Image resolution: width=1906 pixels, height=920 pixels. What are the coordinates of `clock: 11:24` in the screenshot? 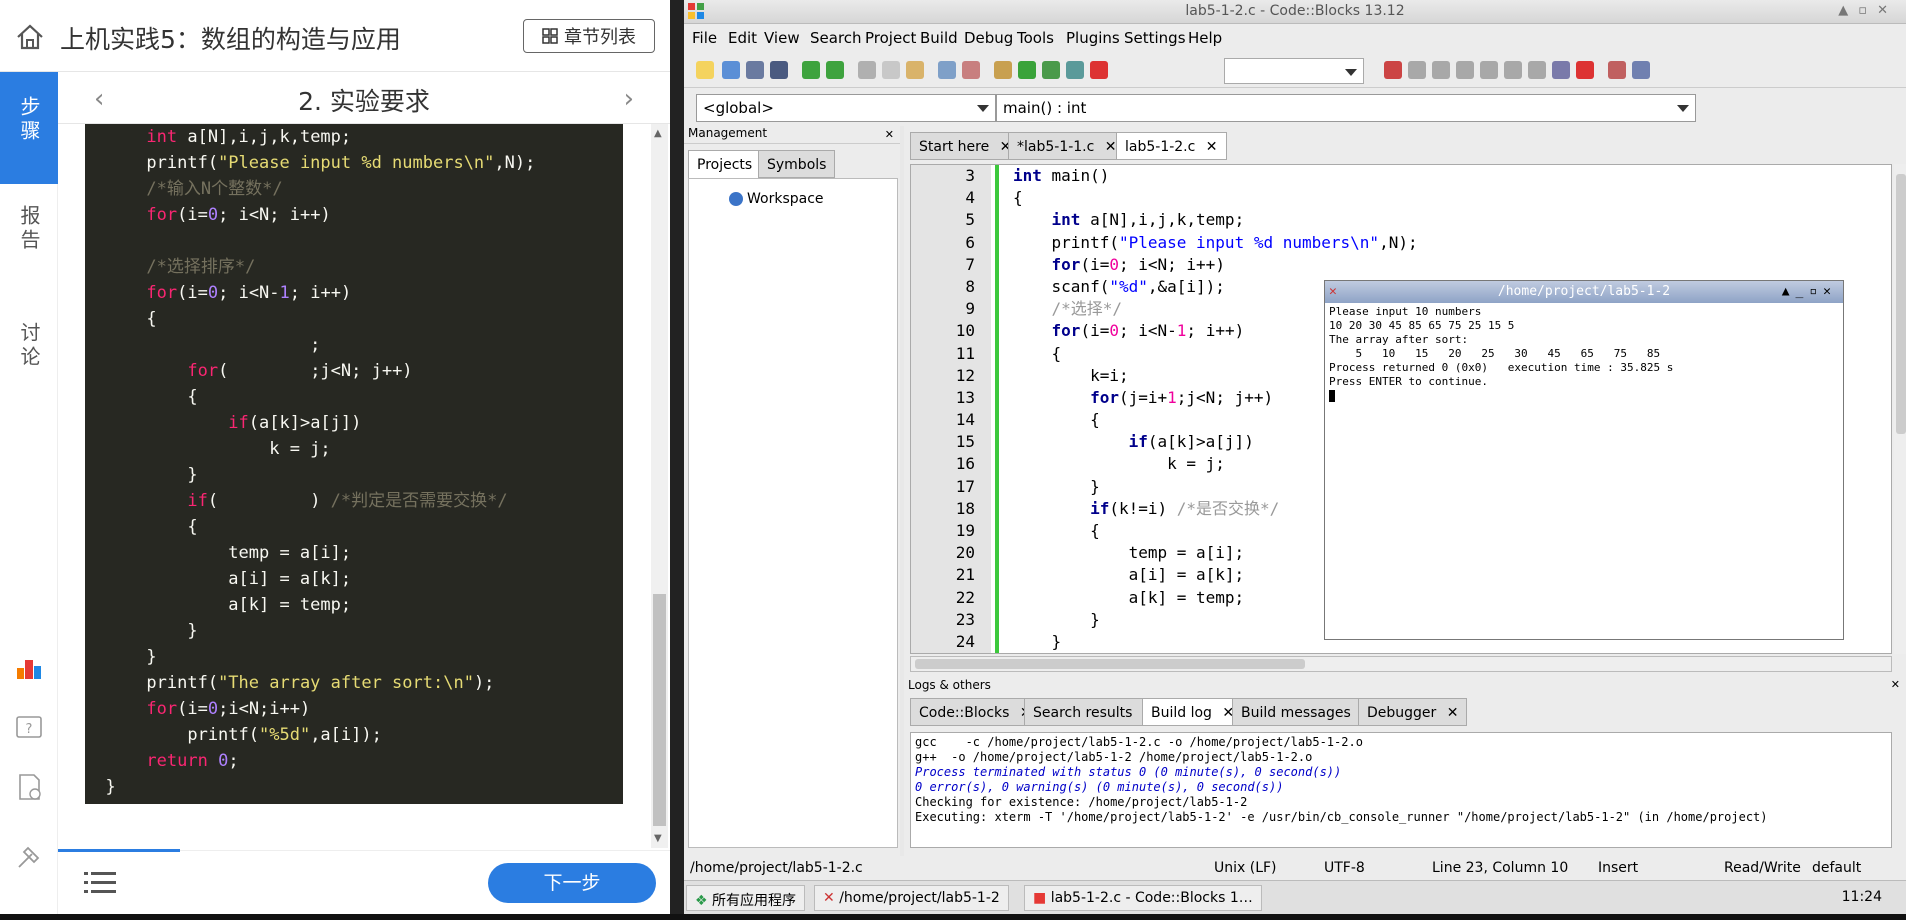 It's located at (1861, 897).